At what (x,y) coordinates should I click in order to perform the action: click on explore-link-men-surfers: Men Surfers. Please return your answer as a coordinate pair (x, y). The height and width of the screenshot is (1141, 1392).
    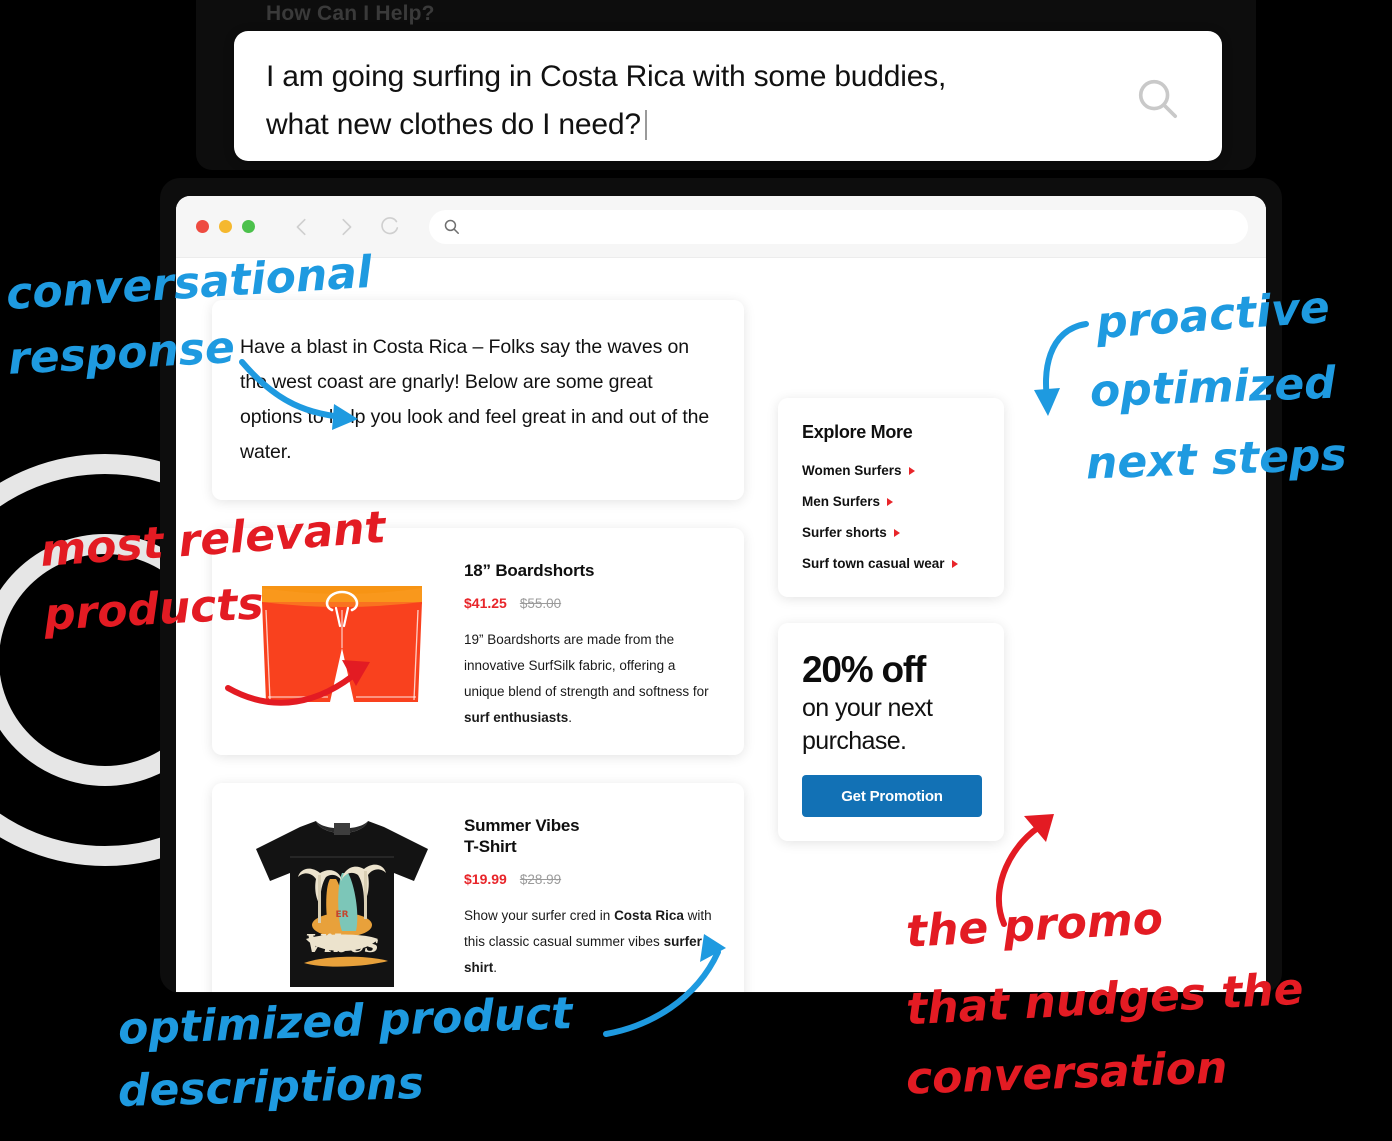
    Looking at the image, I should click on (893, 501).